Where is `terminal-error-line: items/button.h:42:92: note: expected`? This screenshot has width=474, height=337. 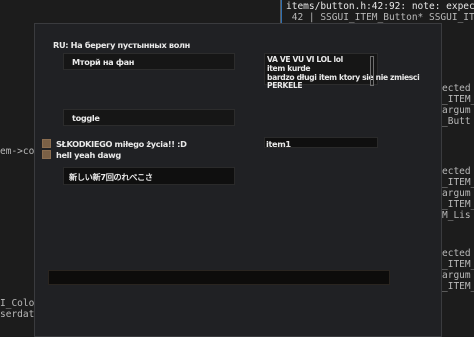 terminal-error-line: items/button.h:42:92: note: expected is located at coordinates (380, 6).